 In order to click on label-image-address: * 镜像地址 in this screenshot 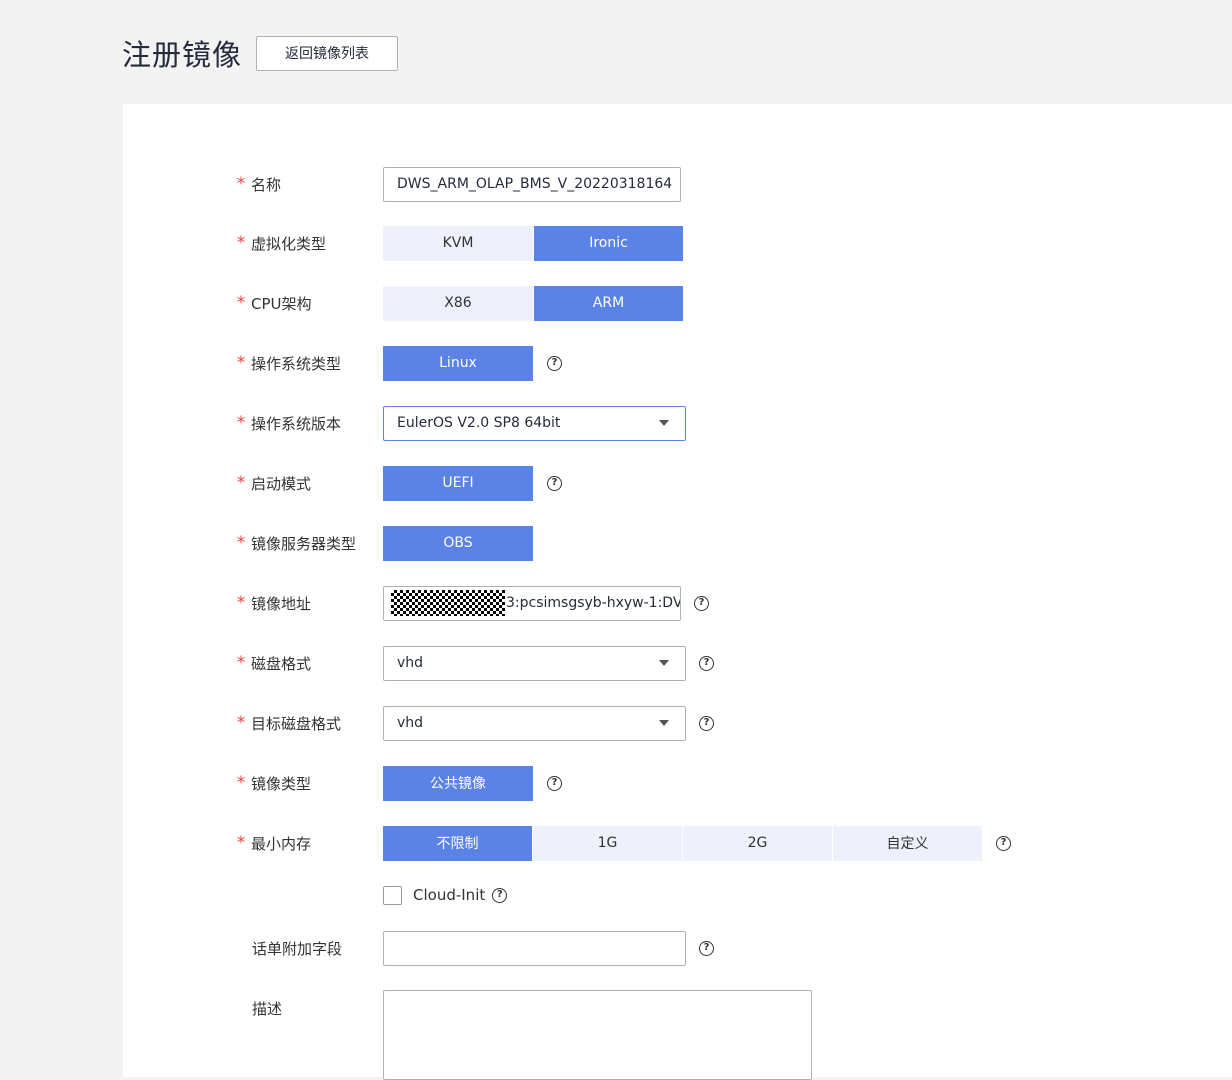, I will do `click(274, 603)`.